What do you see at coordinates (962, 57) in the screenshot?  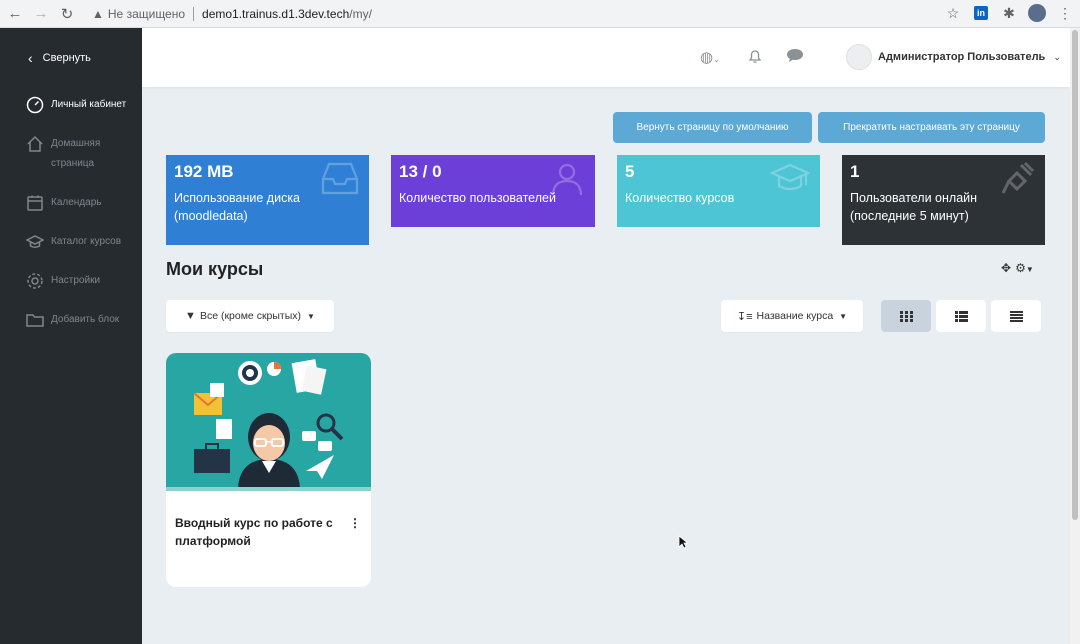 I see `user-name: Администратор Пользователь` at bounding box center [962, 57].